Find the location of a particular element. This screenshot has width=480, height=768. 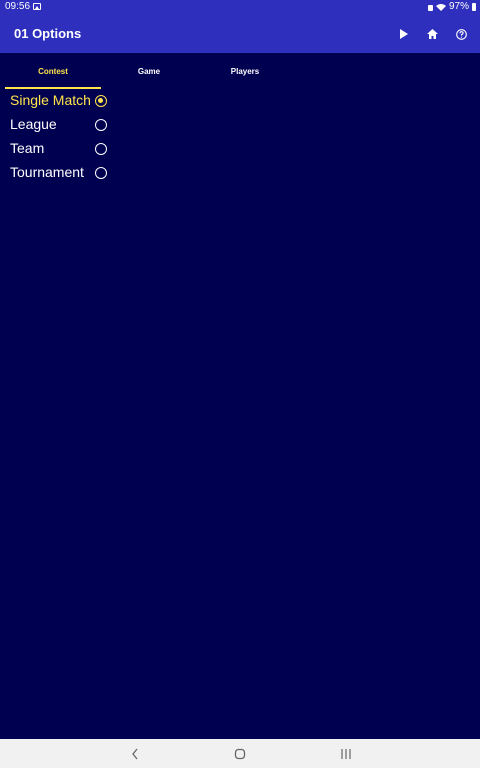

tab-contest: Contest is located at coordinates (53, 71).